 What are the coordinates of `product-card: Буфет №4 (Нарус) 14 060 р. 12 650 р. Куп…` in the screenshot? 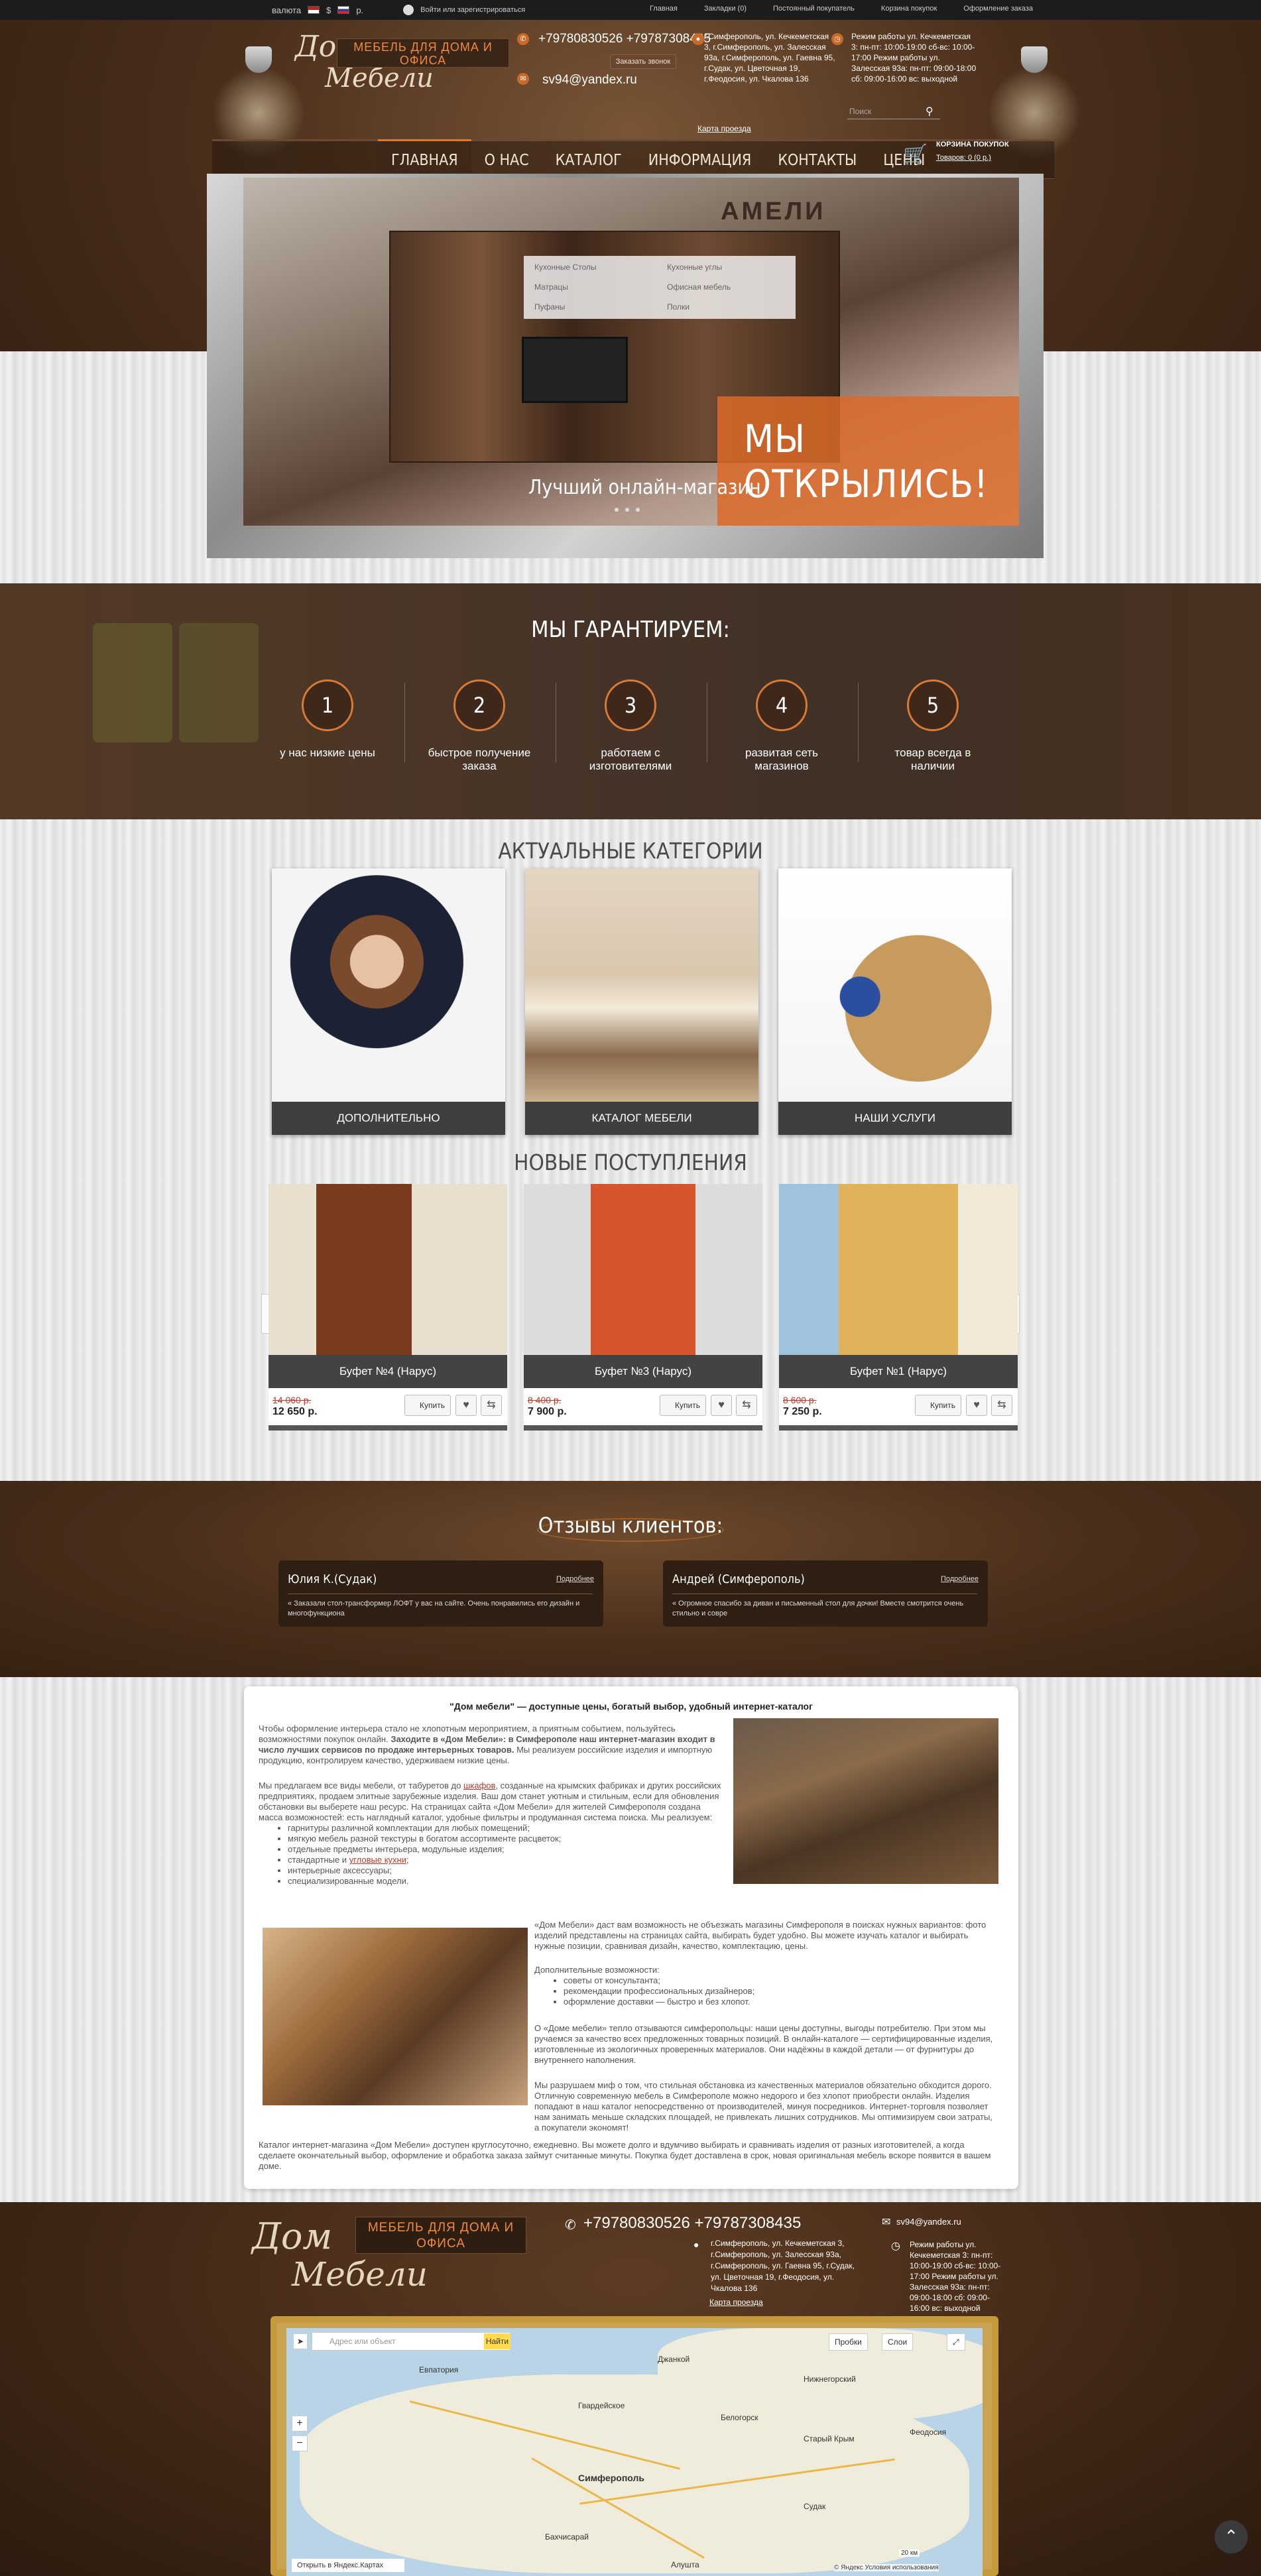 It's located at (388, 1308).